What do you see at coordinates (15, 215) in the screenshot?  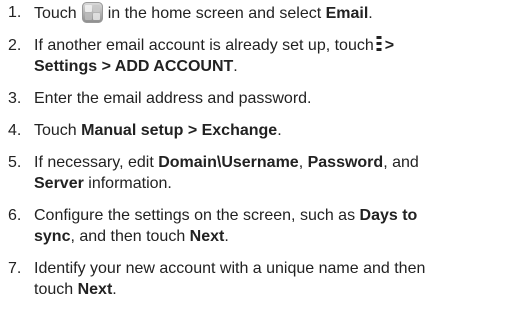 I see `step-number: 6.` at bounding box center [15, 215].